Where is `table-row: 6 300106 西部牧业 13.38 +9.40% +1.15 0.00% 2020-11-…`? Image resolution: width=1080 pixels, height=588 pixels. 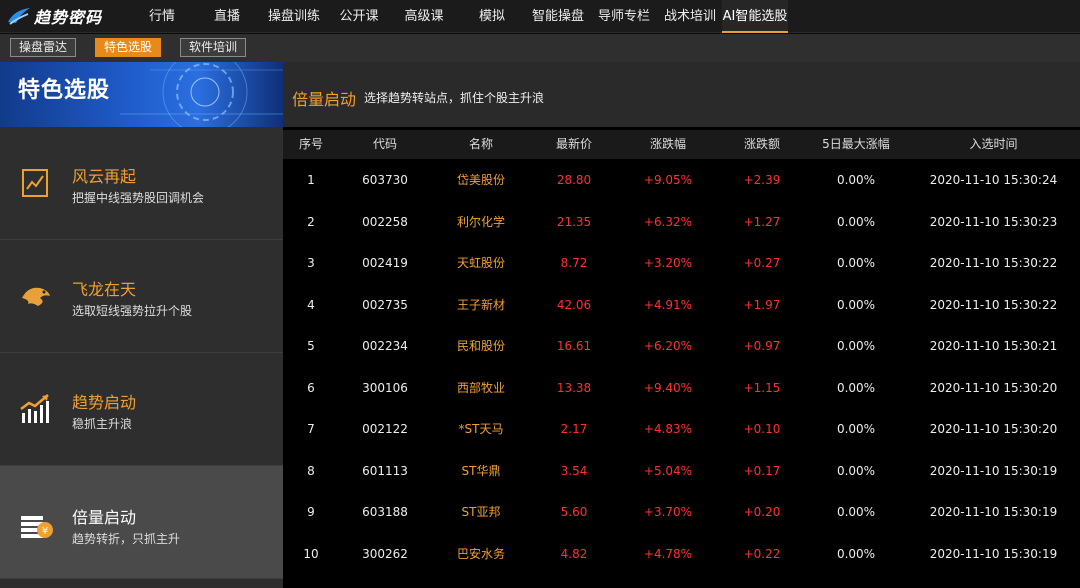 table-row: 6 300106 西部牧业 13.38 +9.40% +1.15 0.00% 2020-11-… is located at coordinates (681, 389).